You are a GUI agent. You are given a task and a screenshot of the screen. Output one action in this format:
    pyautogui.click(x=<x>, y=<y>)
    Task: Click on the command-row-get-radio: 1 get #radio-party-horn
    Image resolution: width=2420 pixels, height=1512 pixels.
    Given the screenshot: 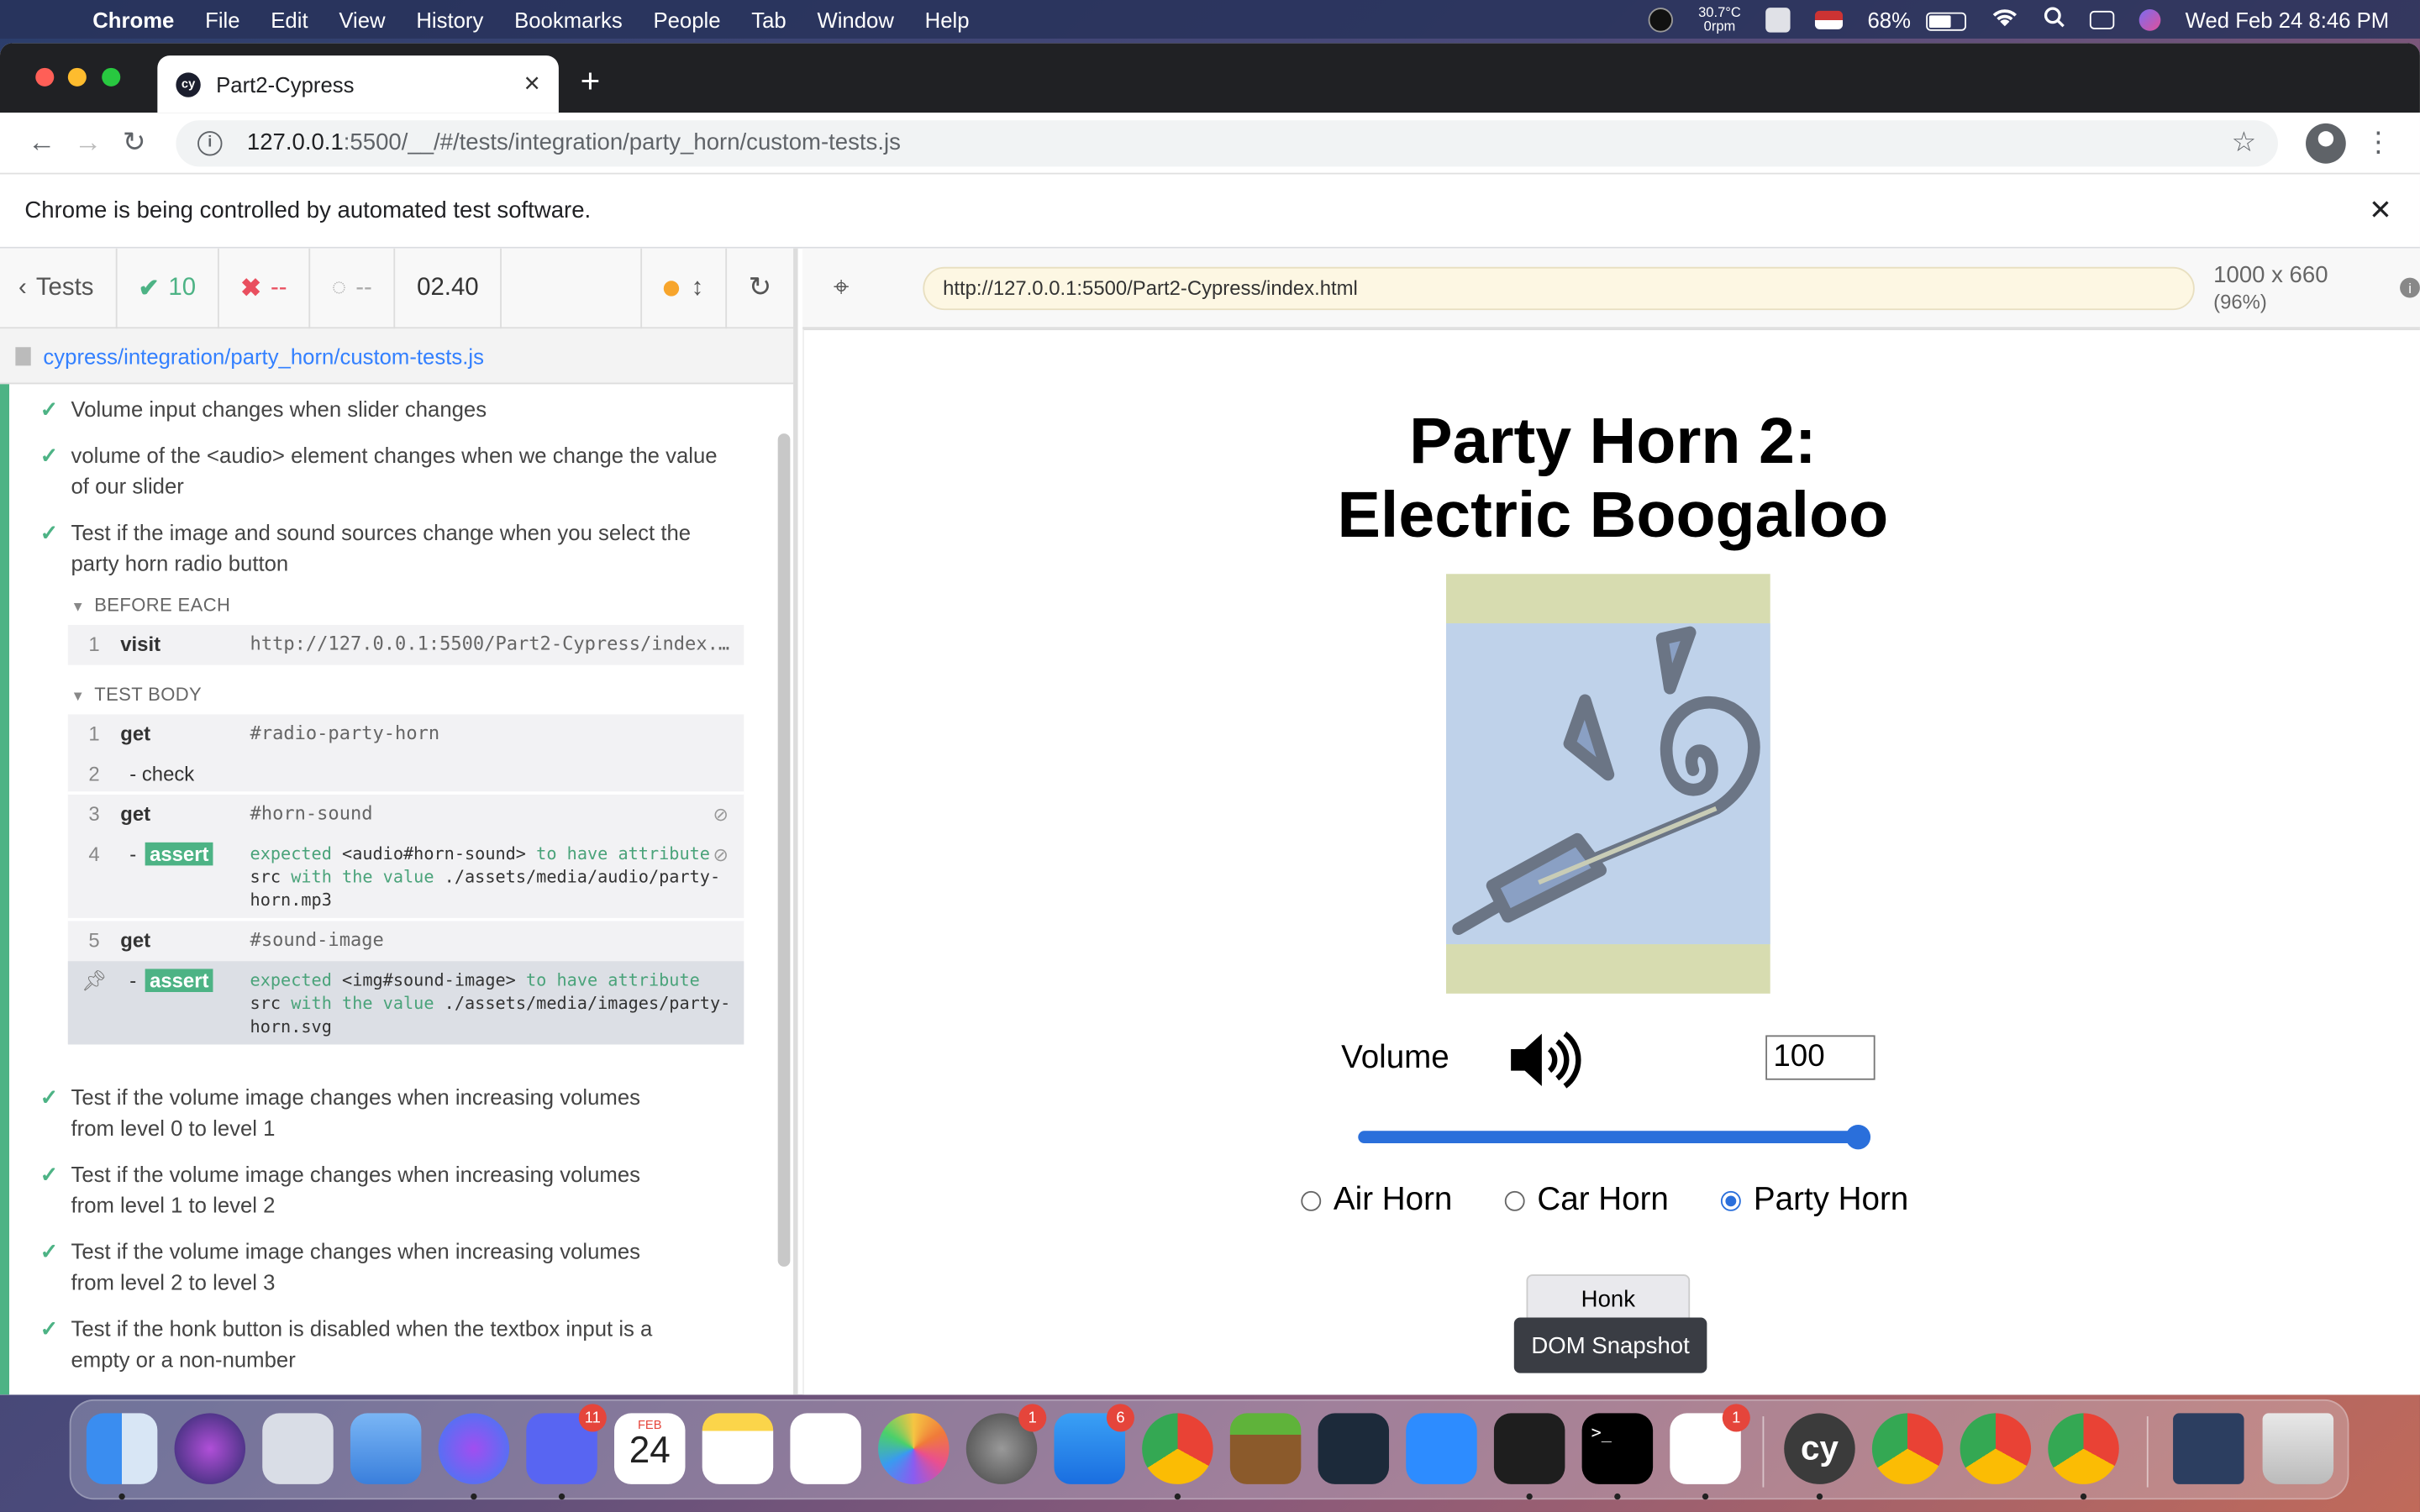 What is the action you would take?
    pyautogui.click(x=406, y=734)
    